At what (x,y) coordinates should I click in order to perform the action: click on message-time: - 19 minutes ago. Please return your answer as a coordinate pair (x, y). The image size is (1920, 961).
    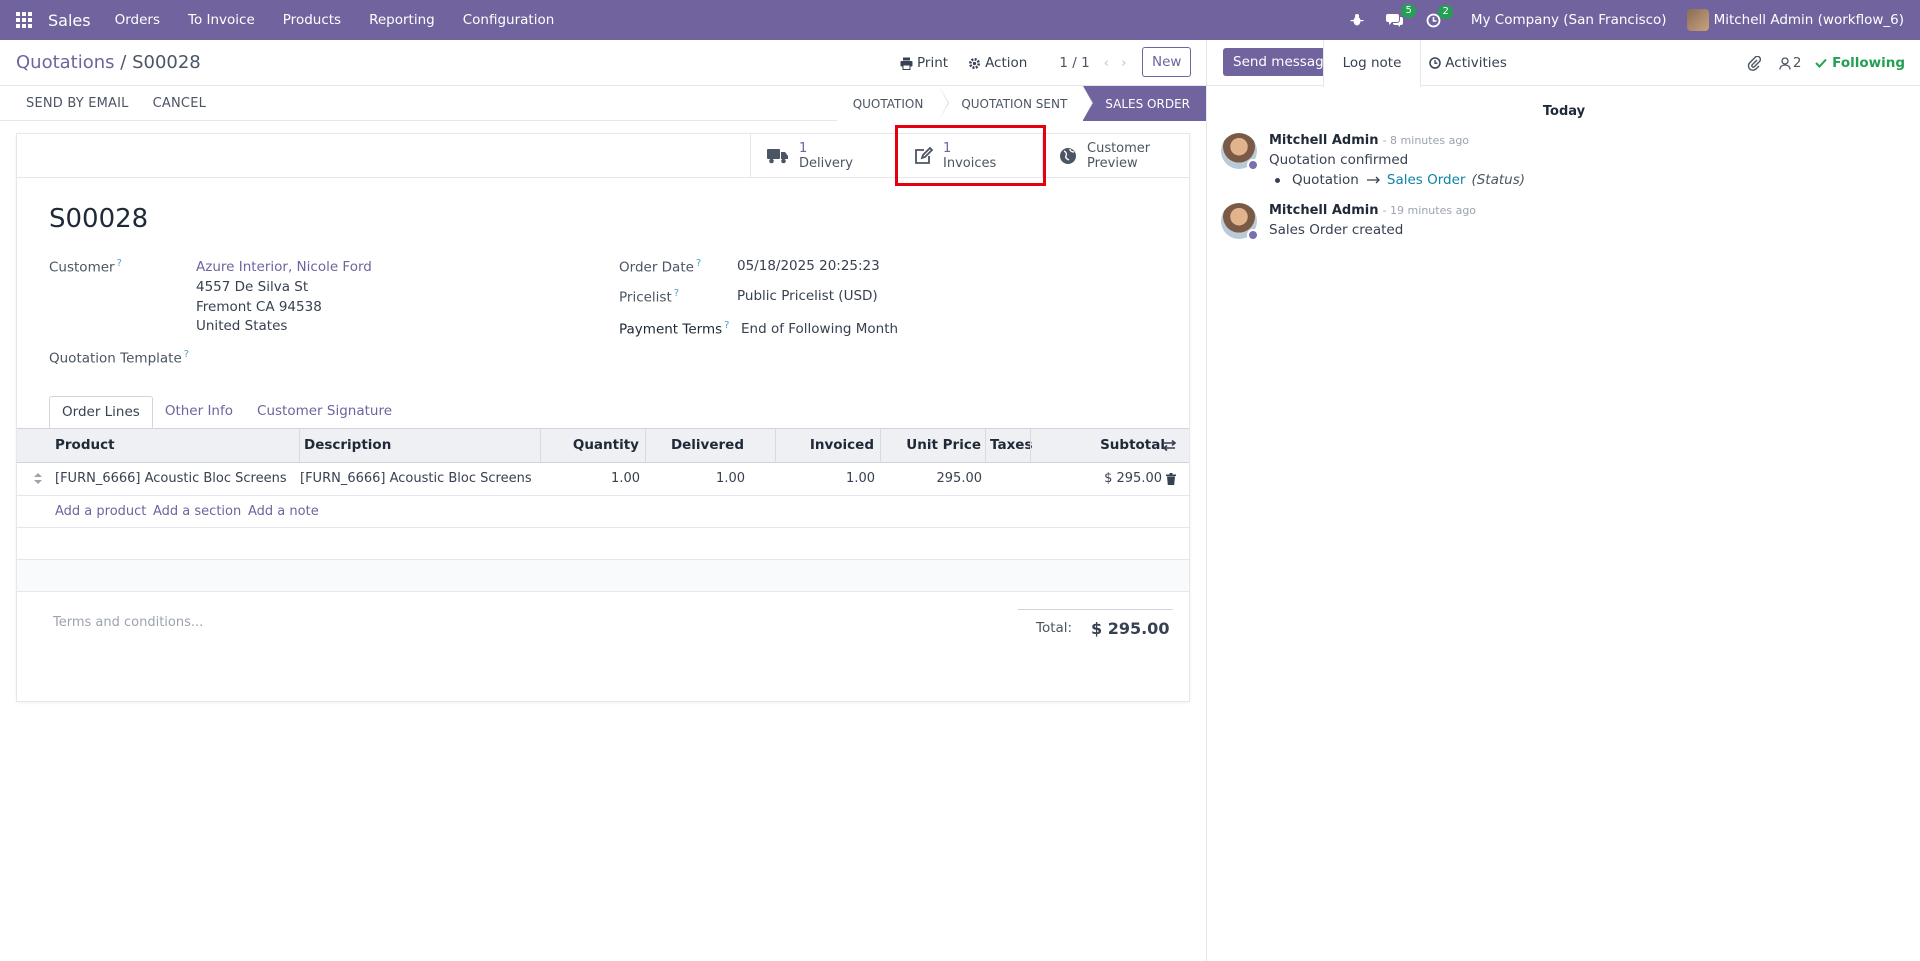
    Looking at the image, I should click on (1429, 210).